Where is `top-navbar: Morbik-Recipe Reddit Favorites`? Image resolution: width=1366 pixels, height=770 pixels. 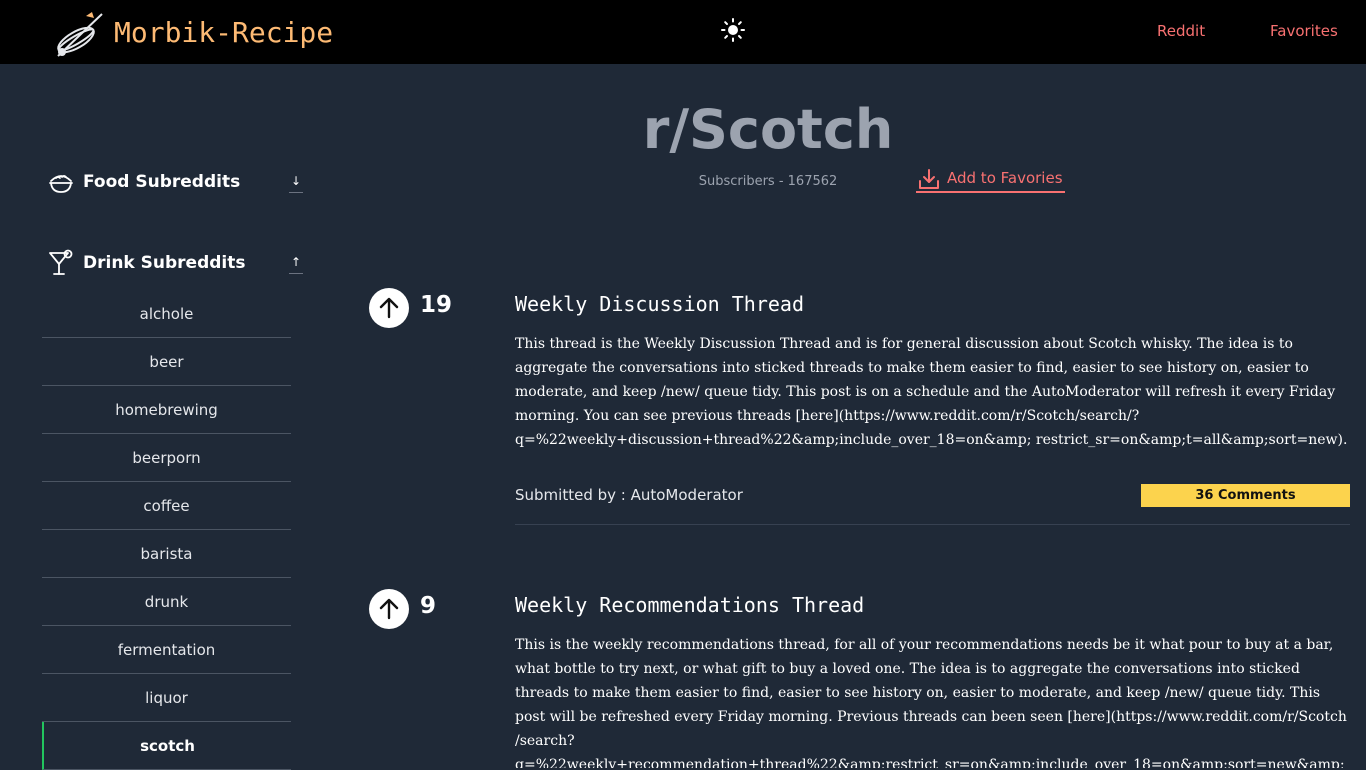 top-navbar: Morbik-Recipe Reddit Favorites is located at coordinates (683, 32).